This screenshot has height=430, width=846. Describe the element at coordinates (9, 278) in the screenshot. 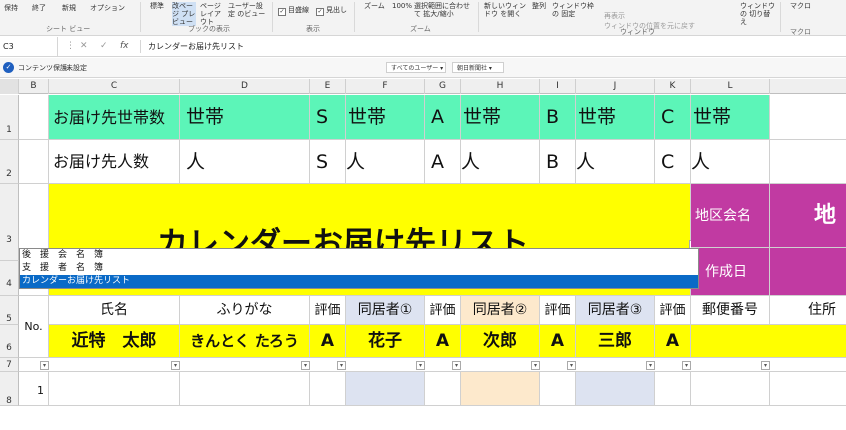

I see `row-header-4: 4` at that location.